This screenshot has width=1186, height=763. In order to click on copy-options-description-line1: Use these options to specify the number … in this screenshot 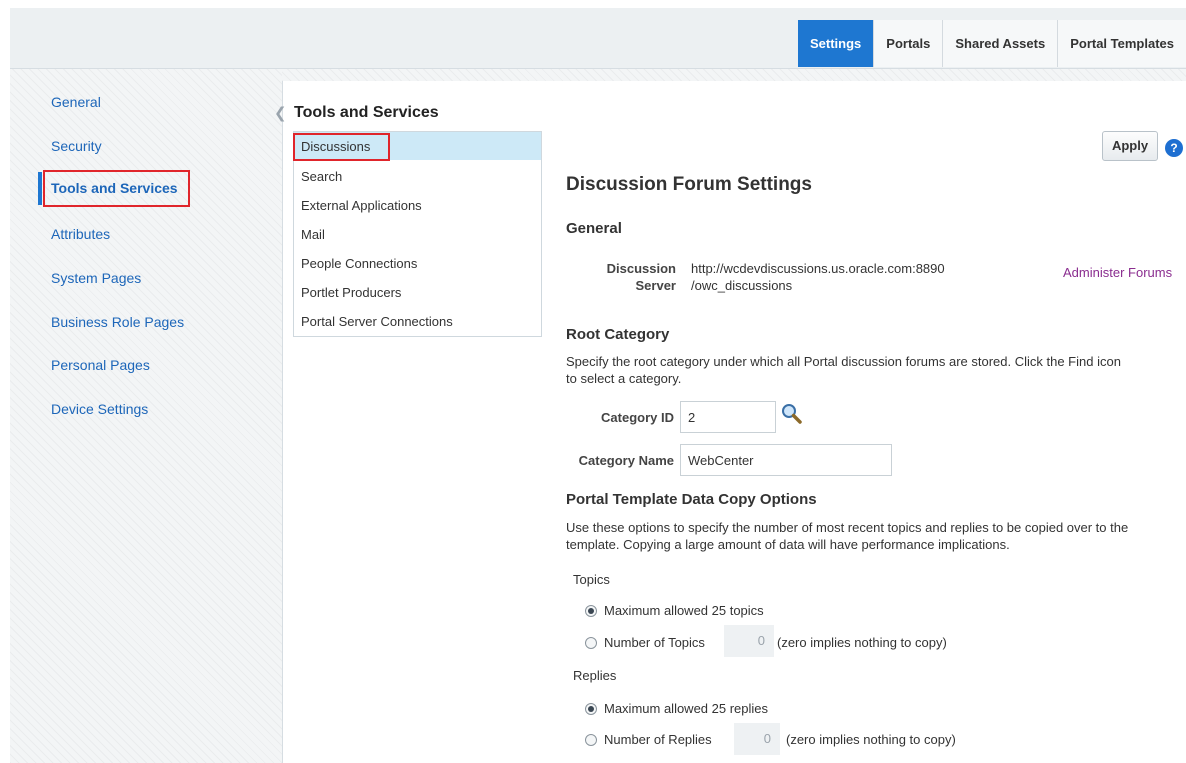, I will do `click(847, 527)`.